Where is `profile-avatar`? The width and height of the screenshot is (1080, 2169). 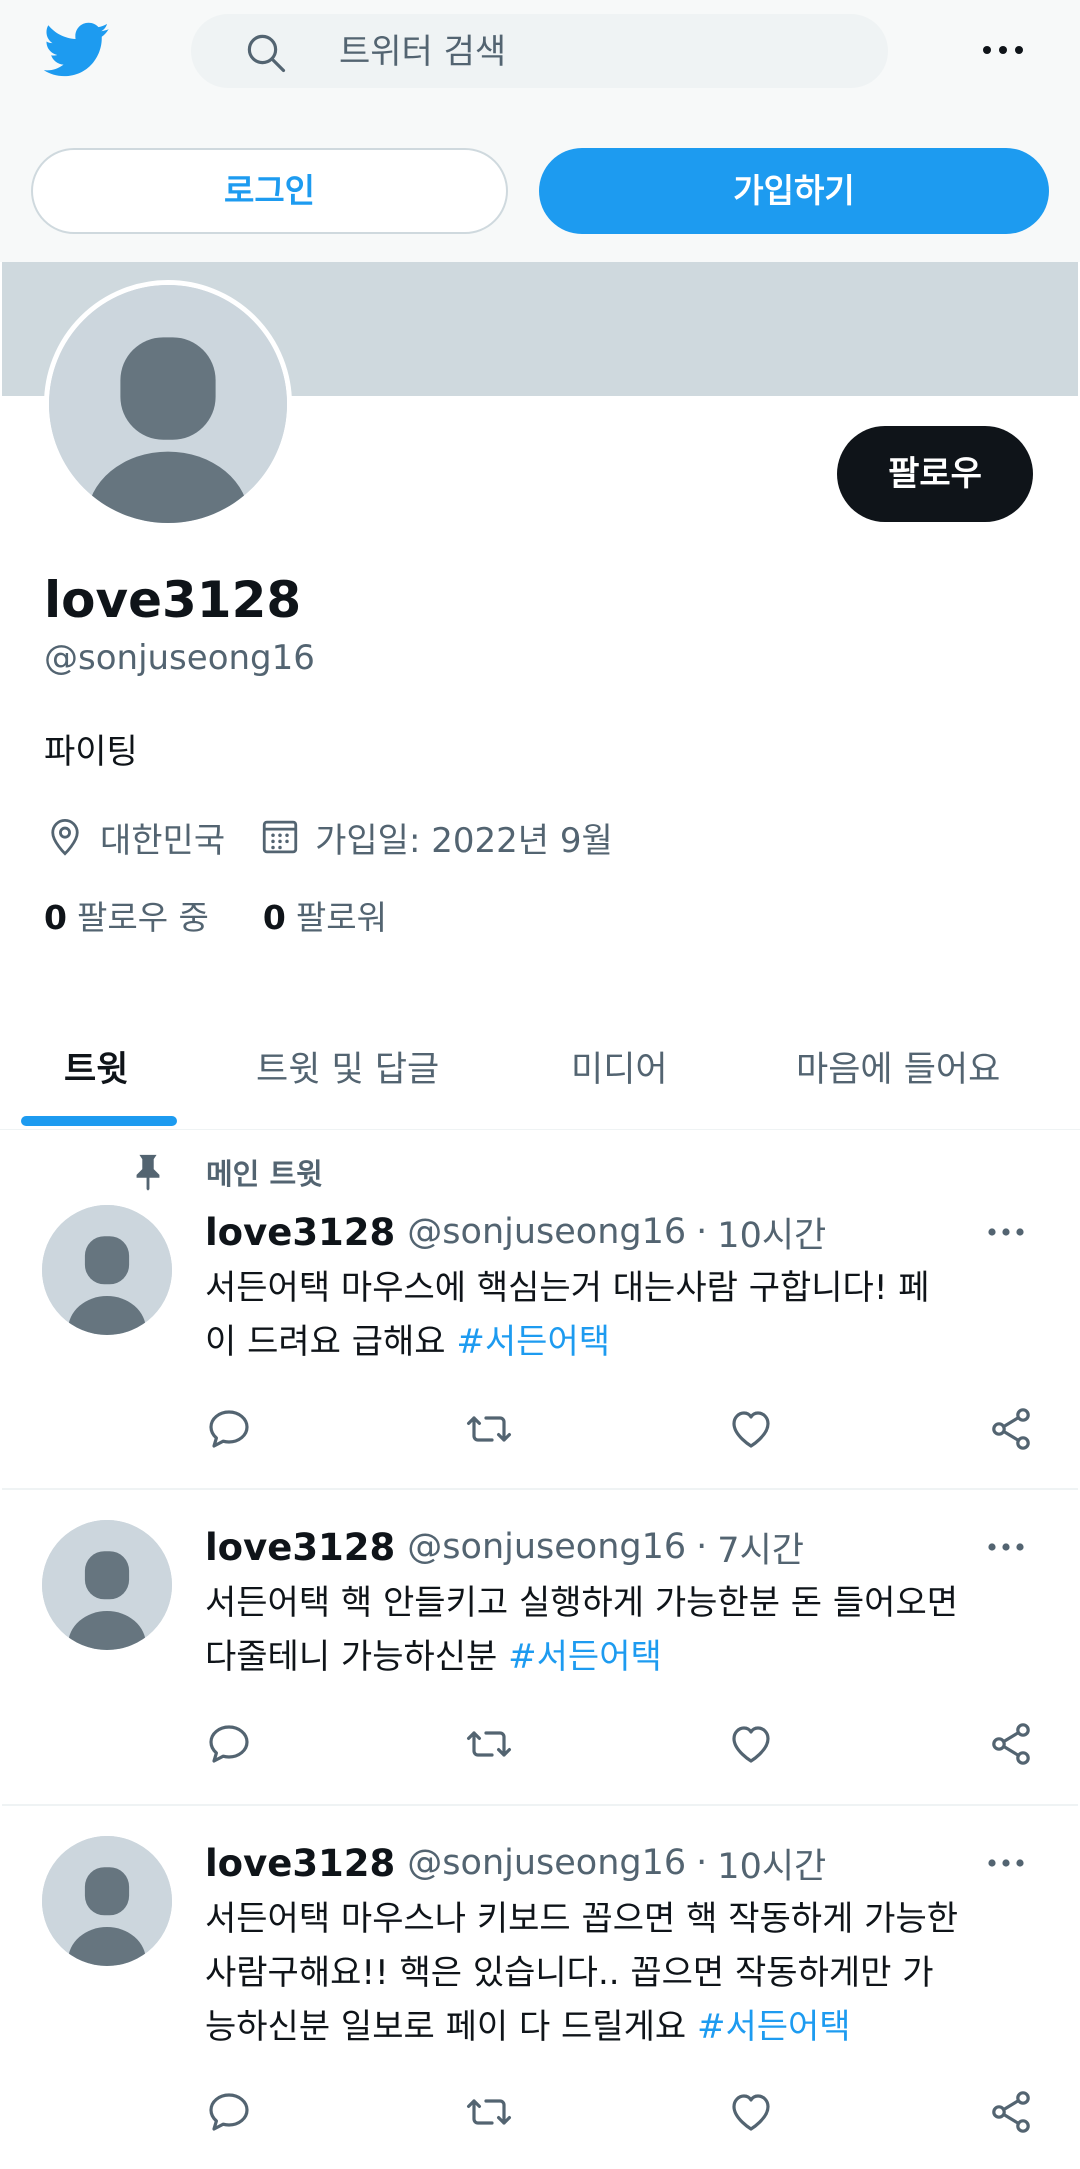
profile-avatar is located at coordinates (168, 404).